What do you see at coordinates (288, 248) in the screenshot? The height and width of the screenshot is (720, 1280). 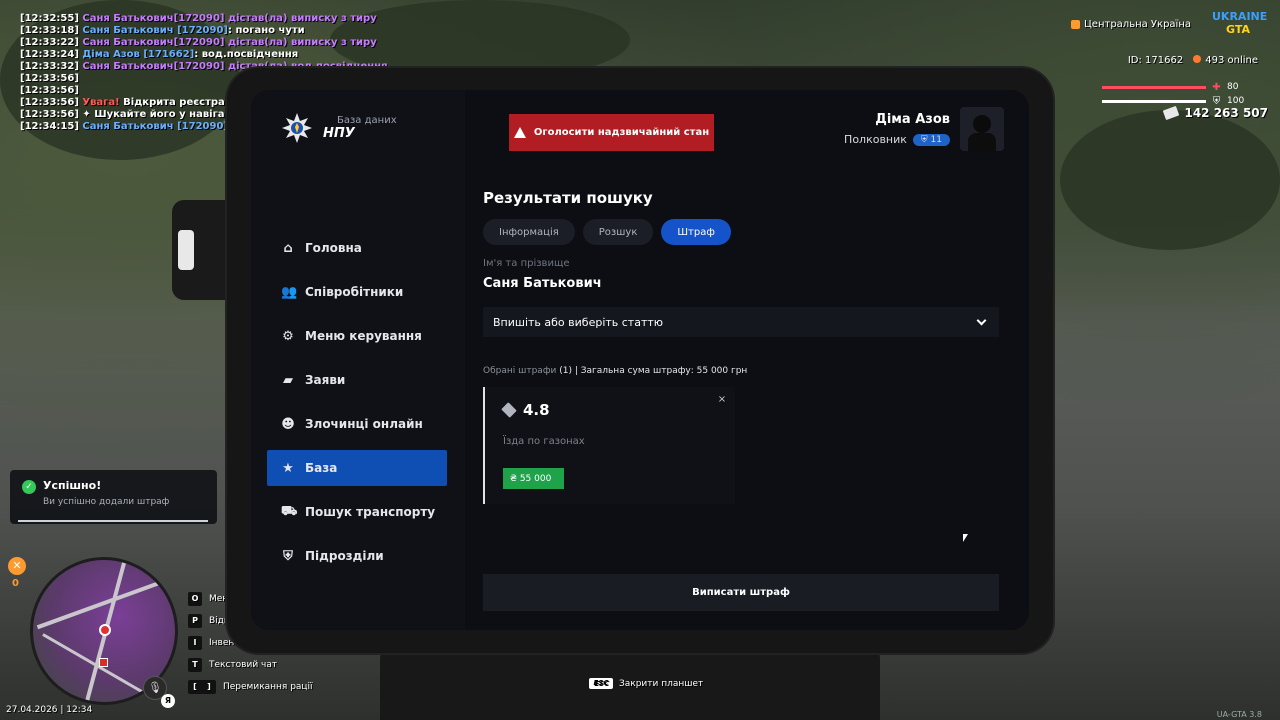 I see `home-icon: ⌂` at bounding box center [288, 248].